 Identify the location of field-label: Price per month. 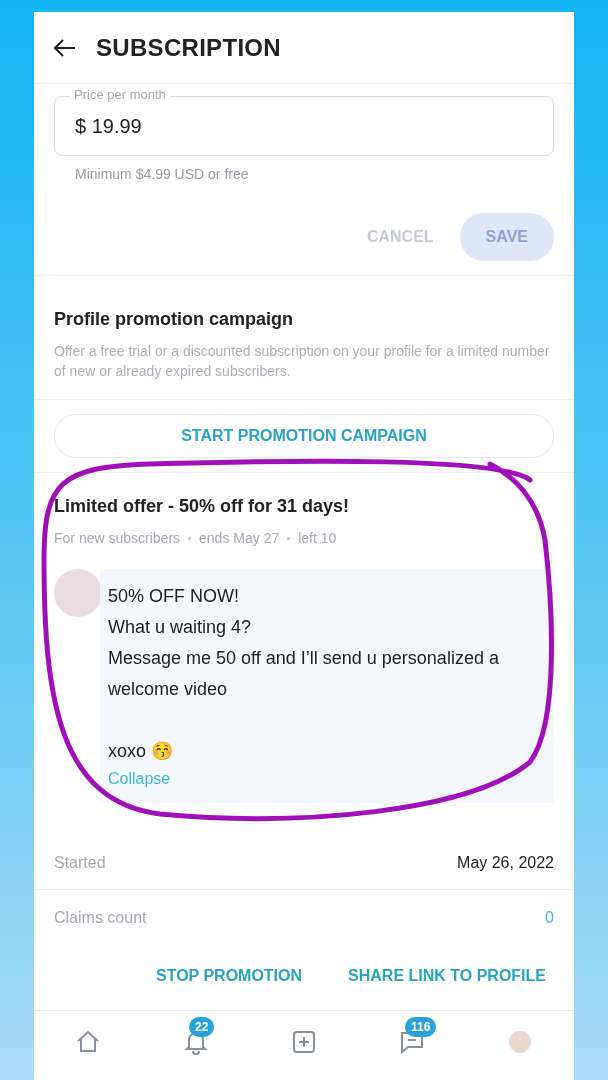
(120, 95).